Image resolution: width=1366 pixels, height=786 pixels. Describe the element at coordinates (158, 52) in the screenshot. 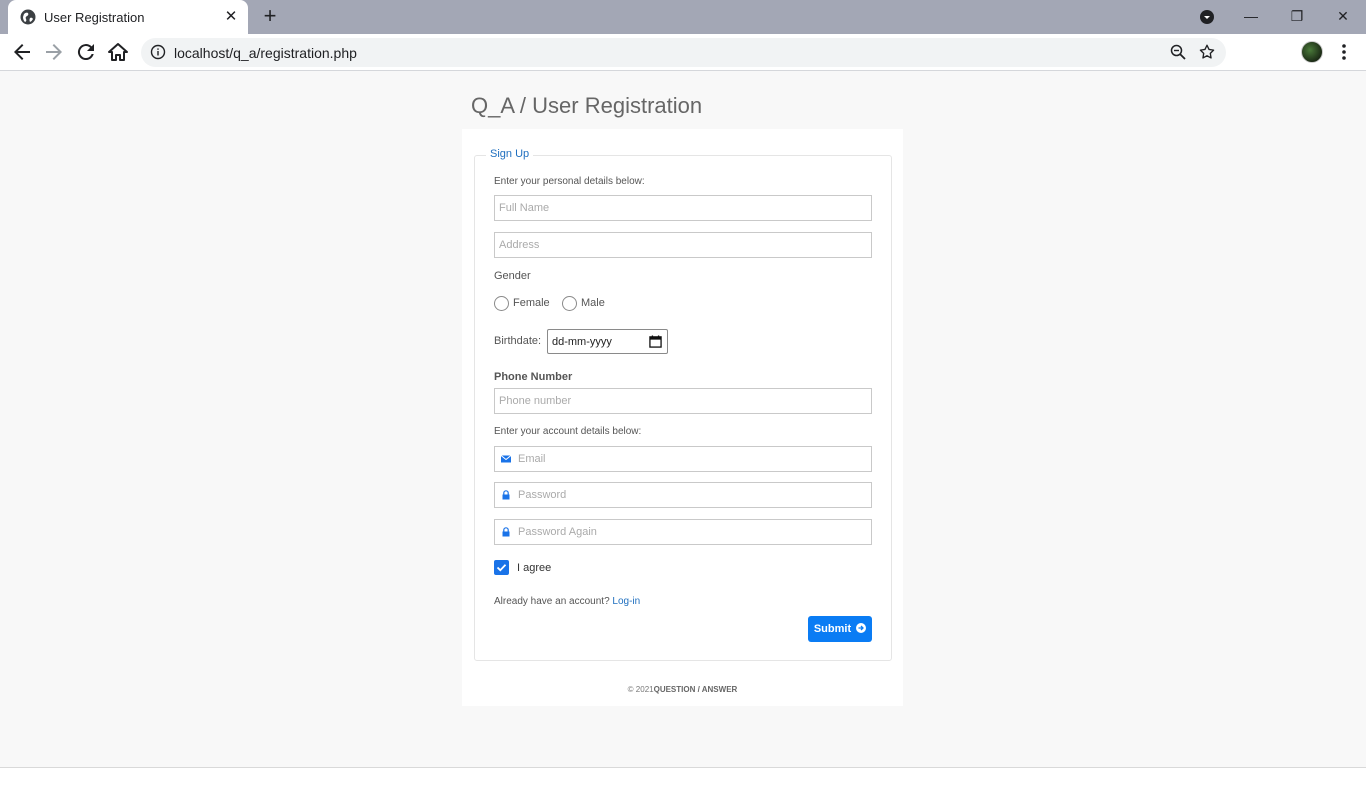

I see `site-info-icon` at that location.